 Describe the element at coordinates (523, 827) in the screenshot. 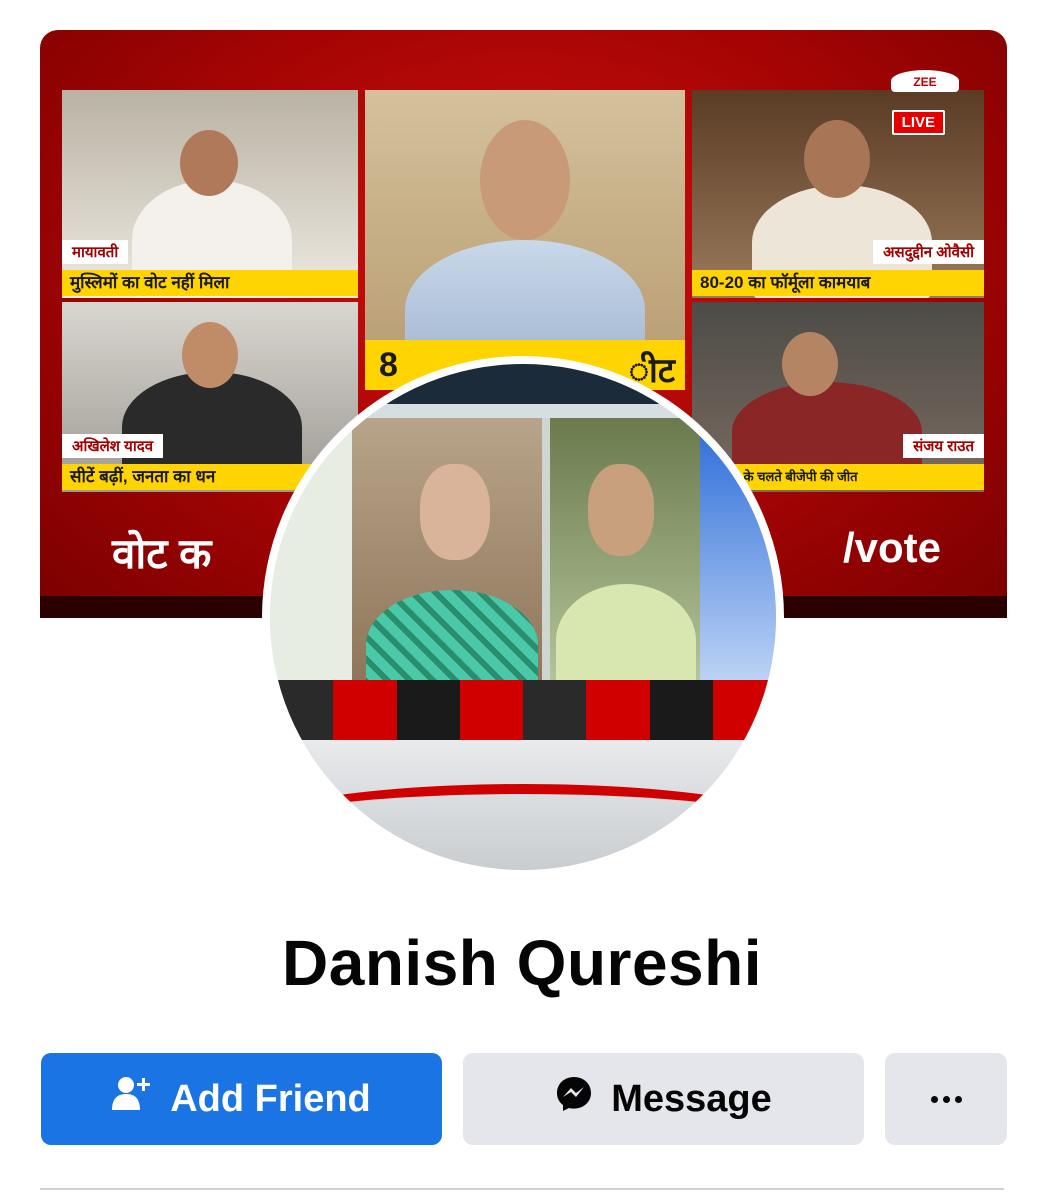

I see `studio-red-arc` at that location.